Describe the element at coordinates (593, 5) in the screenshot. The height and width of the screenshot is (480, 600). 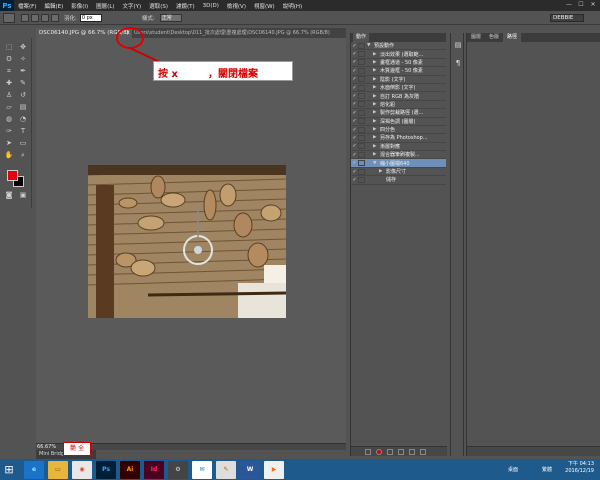
I see `close-window-button: ✕` at that location.